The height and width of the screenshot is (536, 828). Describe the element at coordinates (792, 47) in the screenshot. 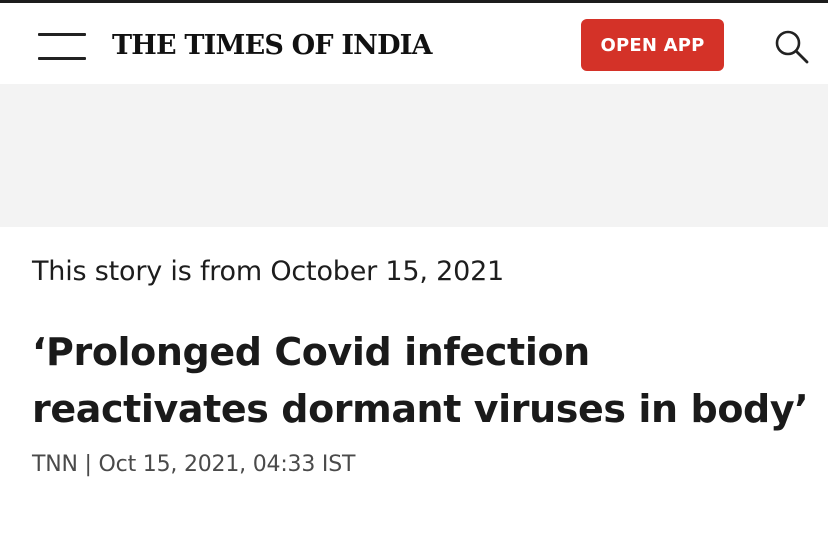

I see `search-icon` at that location.